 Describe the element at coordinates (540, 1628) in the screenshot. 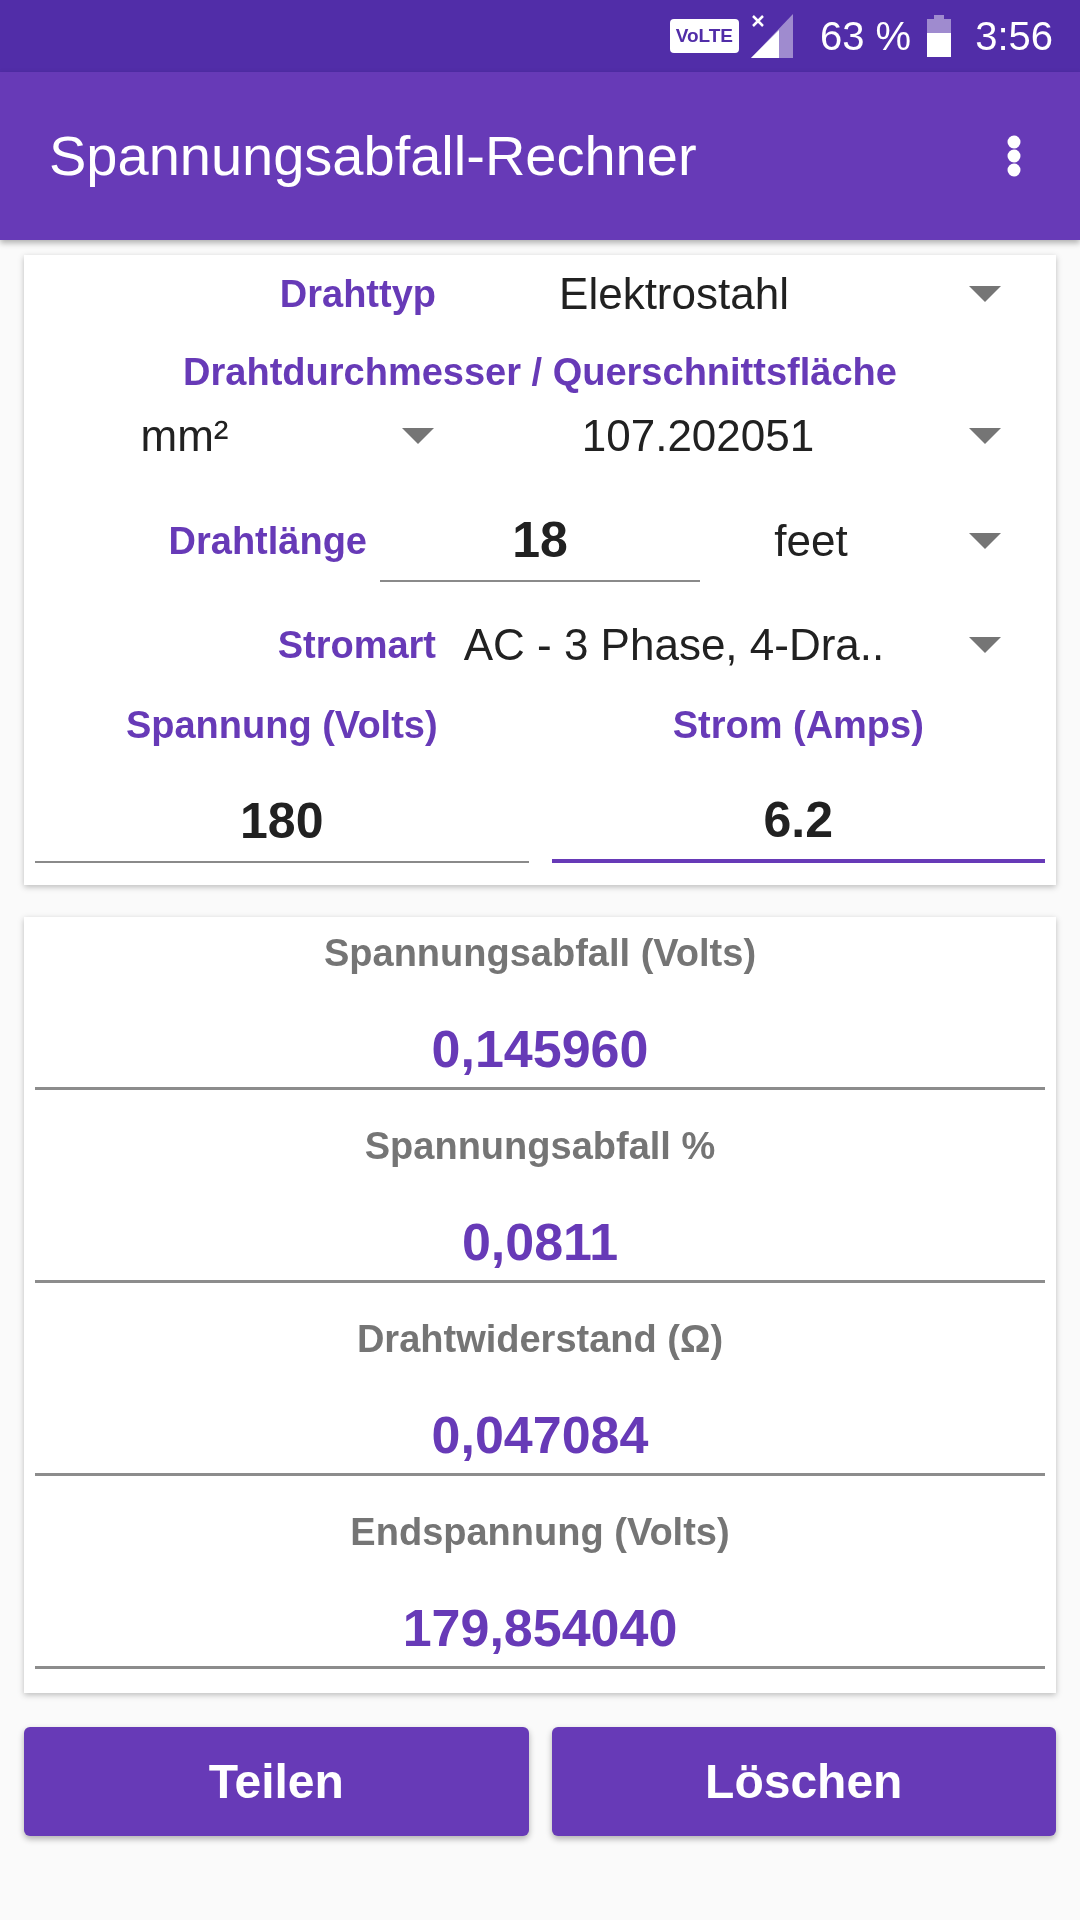

I see `result-value: 179,854040` at that location.